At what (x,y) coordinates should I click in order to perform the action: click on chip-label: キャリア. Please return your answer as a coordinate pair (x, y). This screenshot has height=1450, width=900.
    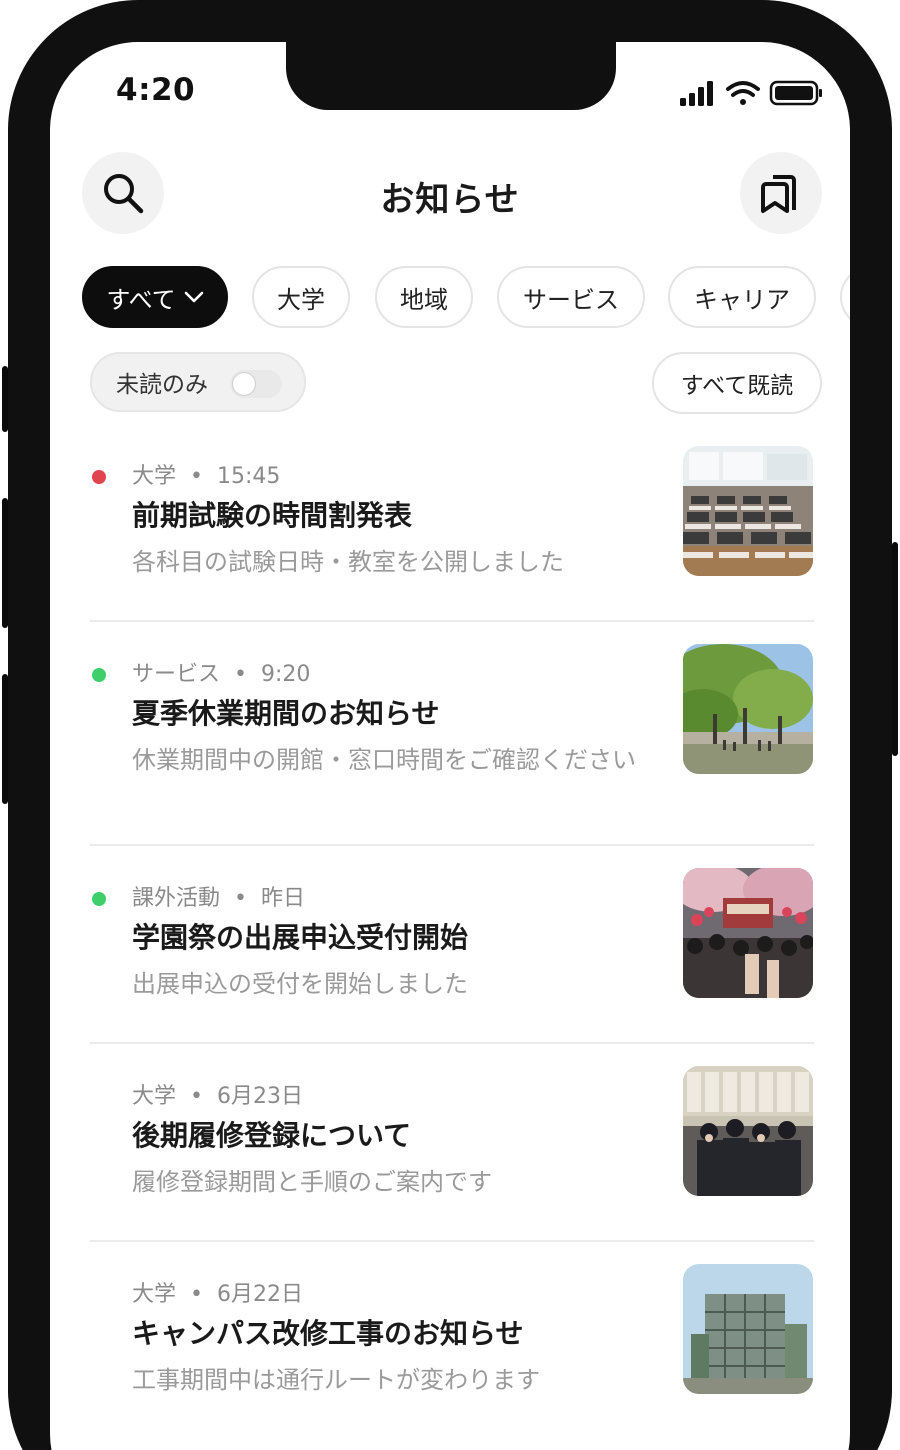
    Looking at the image, I should click on (742, 299).